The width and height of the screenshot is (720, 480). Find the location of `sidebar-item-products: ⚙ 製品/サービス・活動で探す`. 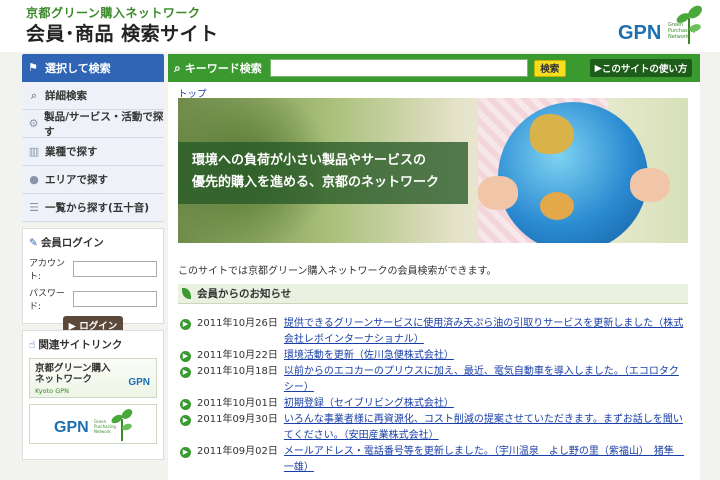

sidebar-item-products: ⚙ 製品/サービス・活動で探す is located at coordinates (93, 124).